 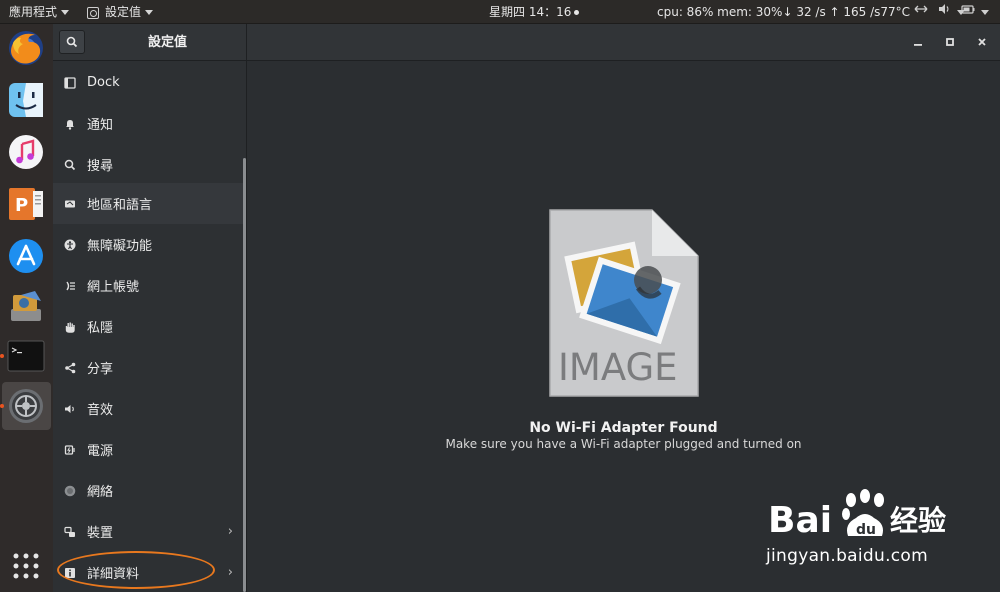 I want to click on hand-icon, so click(x=70, y=327).